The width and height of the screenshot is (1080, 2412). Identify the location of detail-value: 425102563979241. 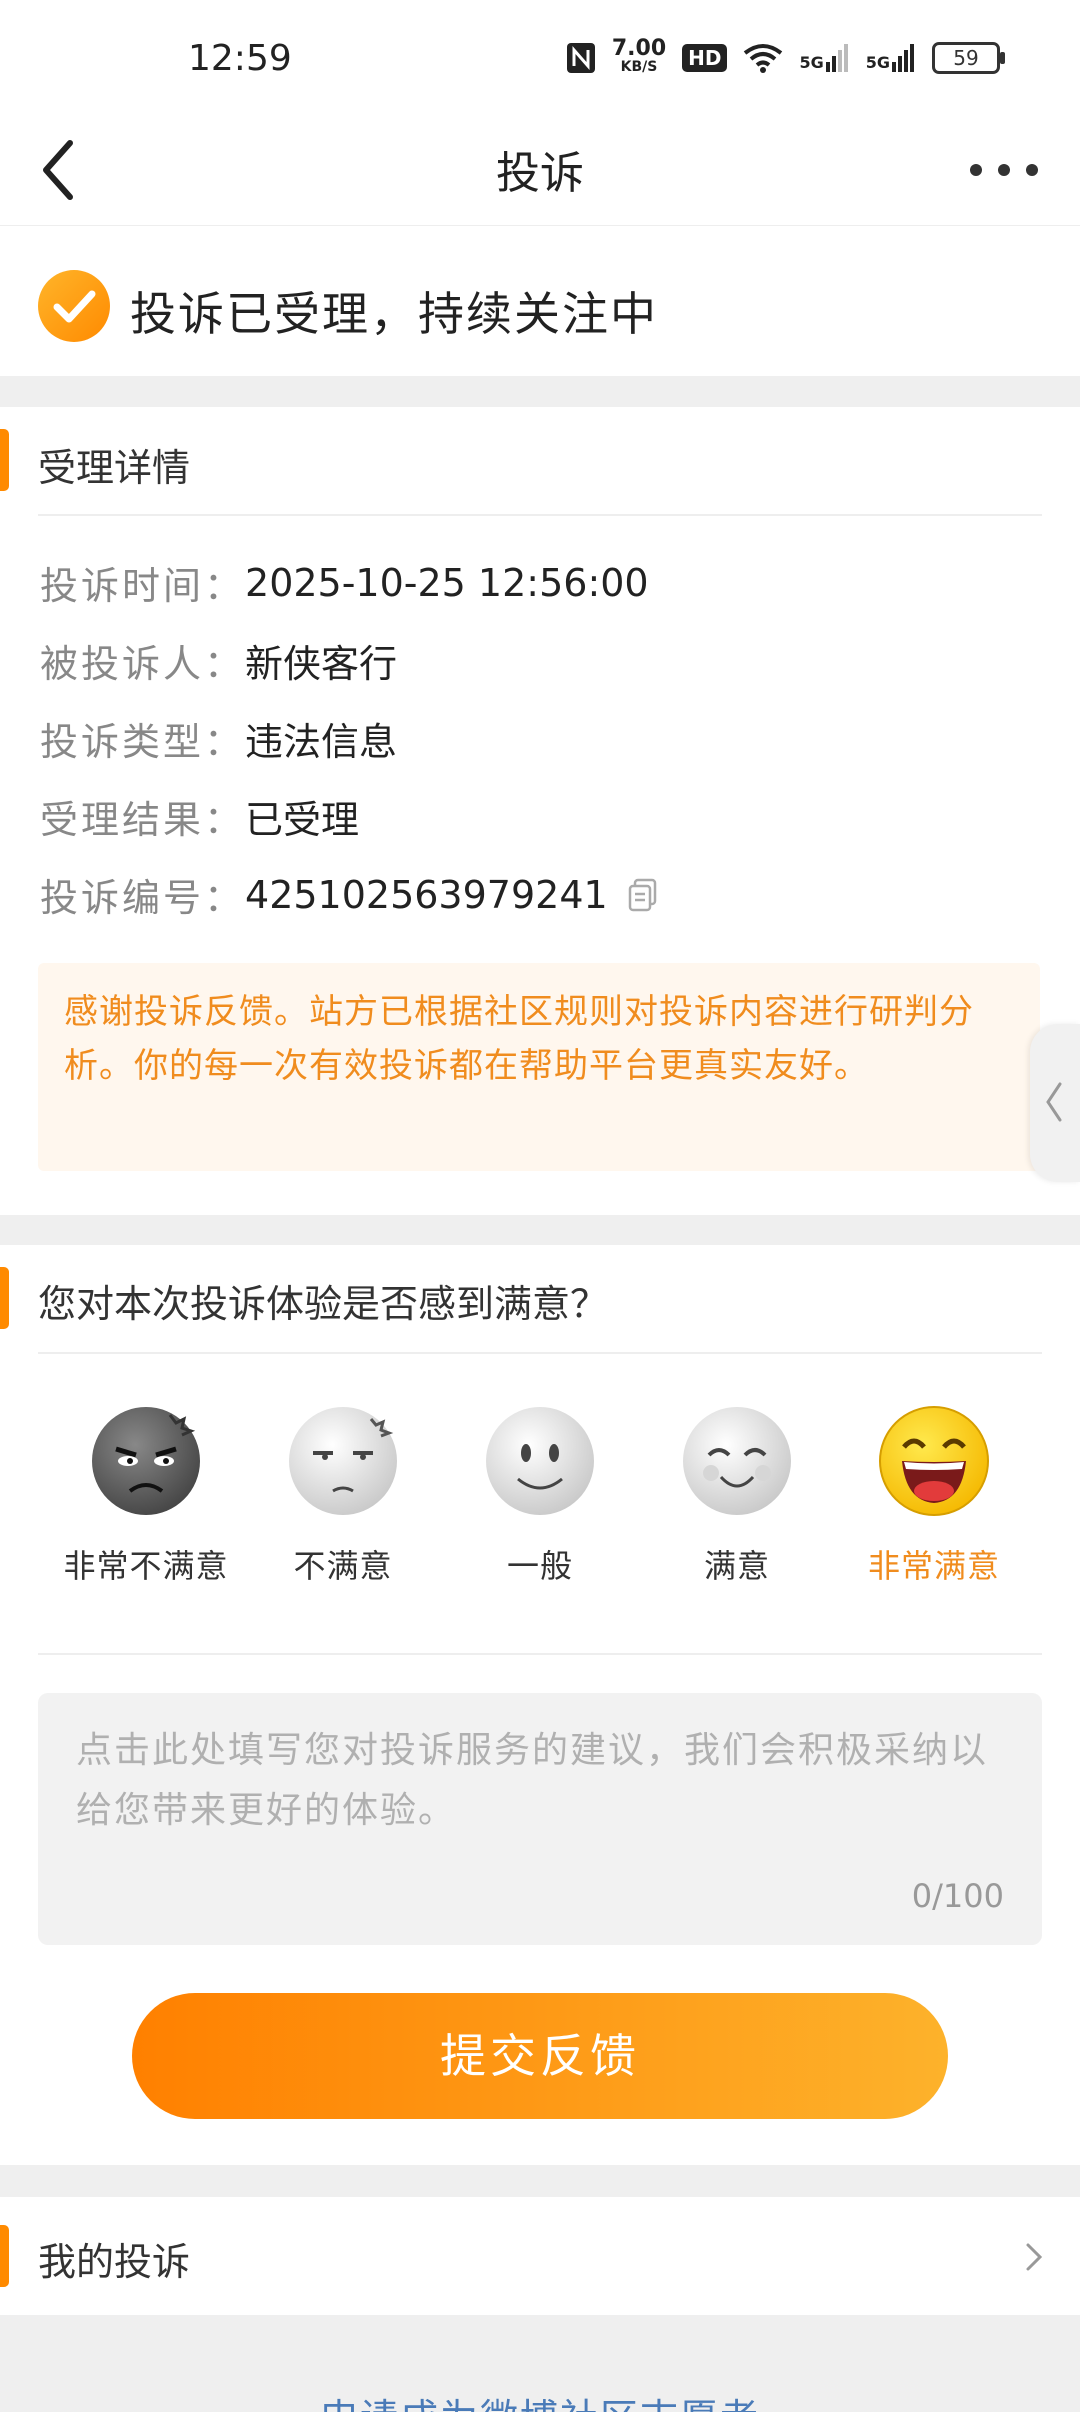
(426, 894).